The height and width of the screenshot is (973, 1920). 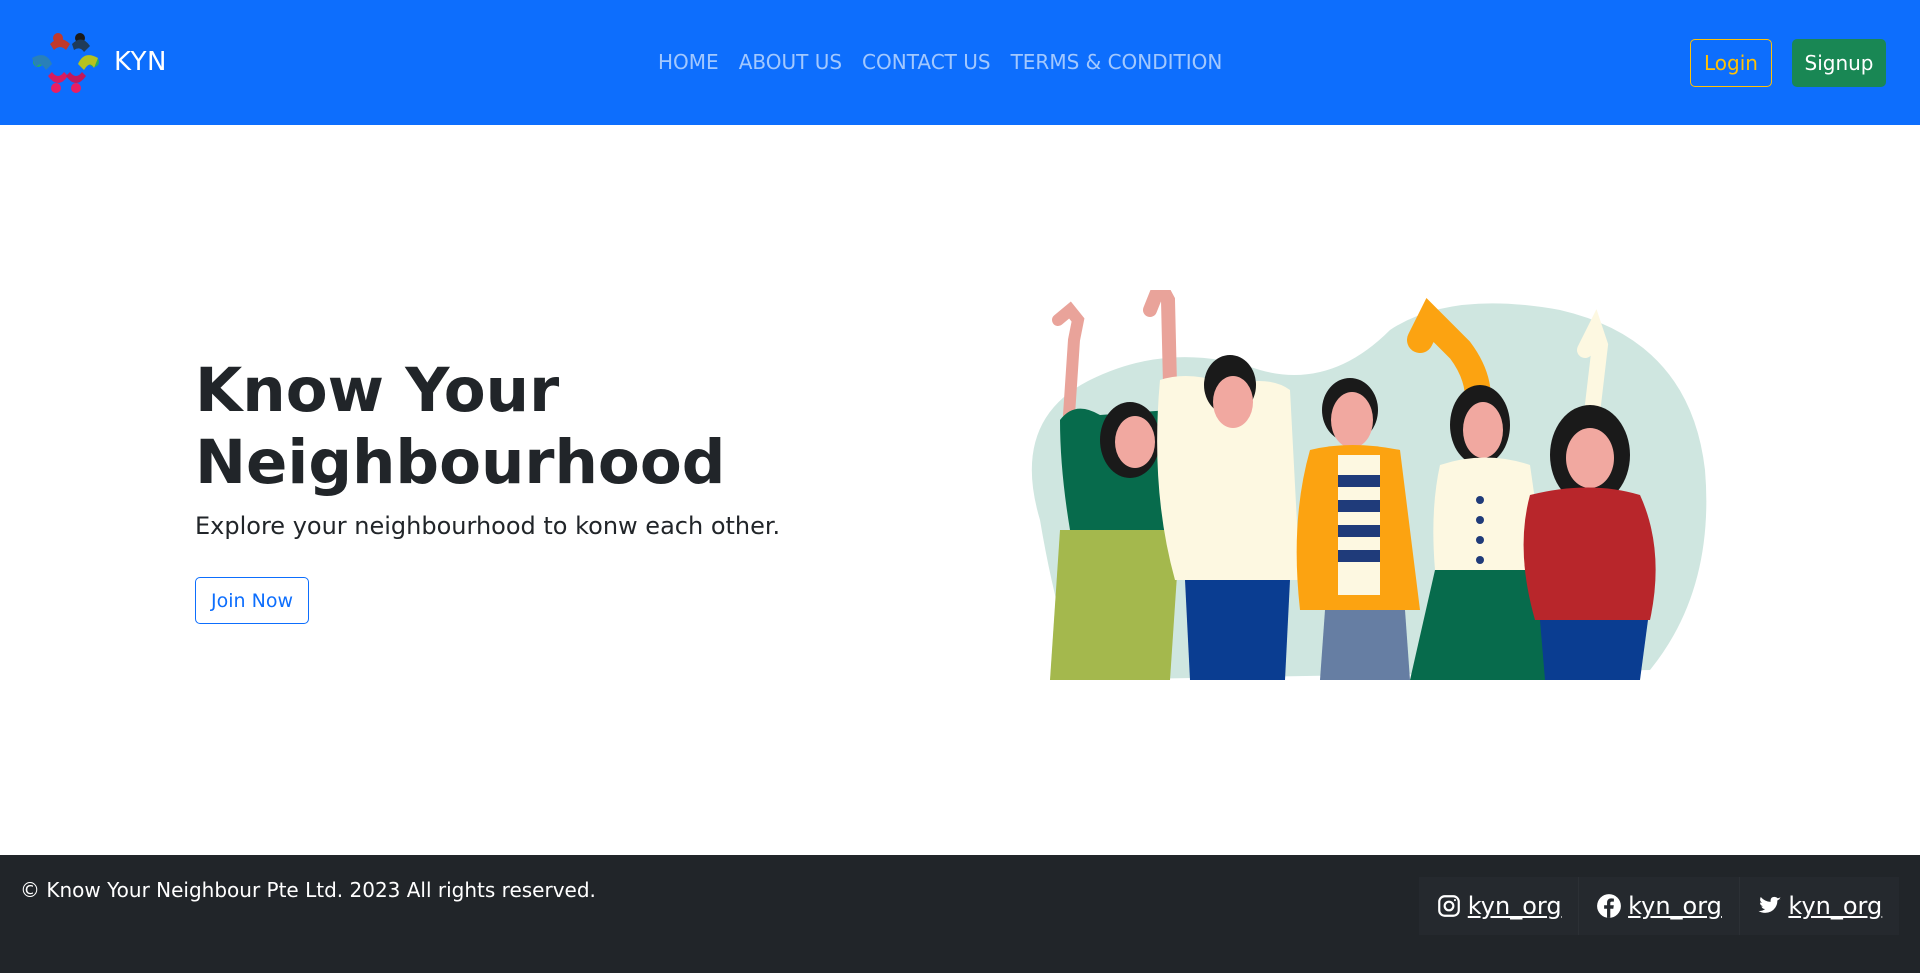 What do you see at coordinates (65, 63) in the screenshot?
I see `community-logo-icon` at bounding box center [65, 63].